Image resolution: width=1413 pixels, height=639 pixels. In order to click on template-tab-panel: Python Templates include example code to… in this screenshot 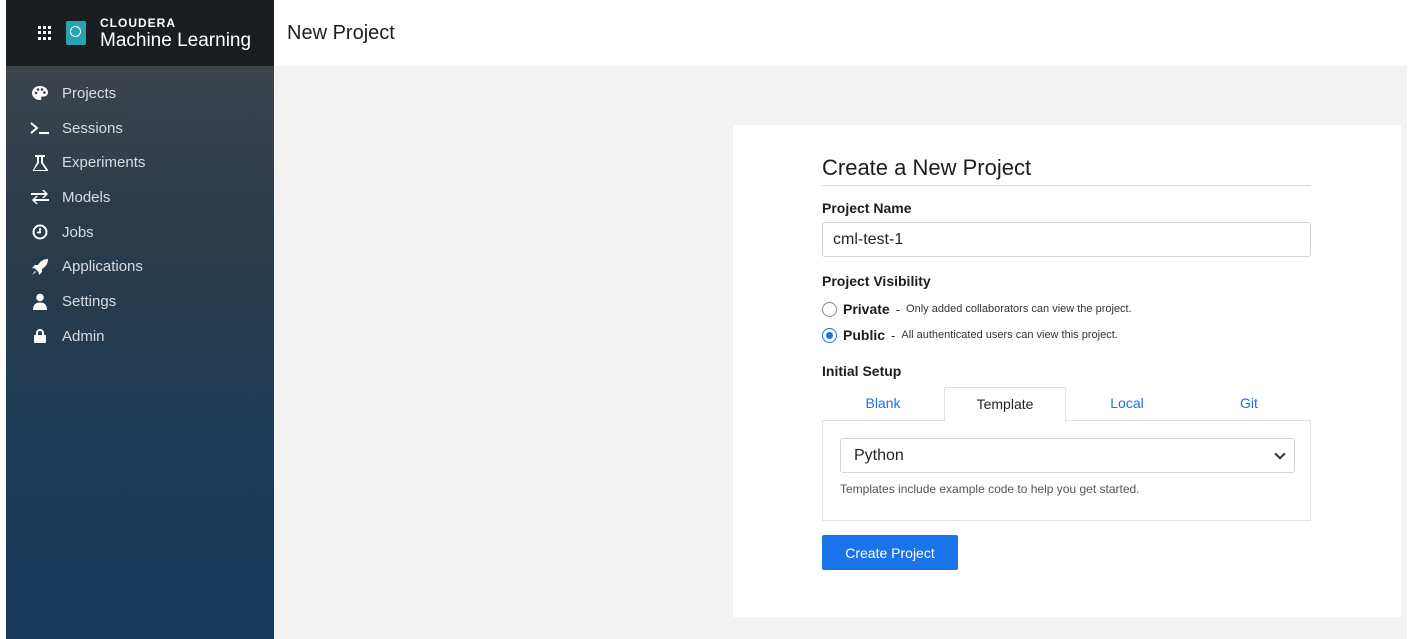, I will do `click(1066, 471)`.